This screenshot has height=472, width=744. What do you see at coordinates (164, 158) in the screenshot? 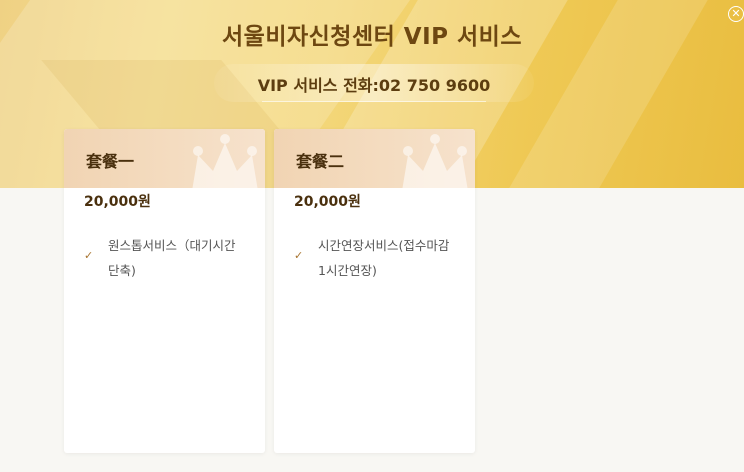
I see `package-card-header: 套餐一` at bounding box center [164, 158].